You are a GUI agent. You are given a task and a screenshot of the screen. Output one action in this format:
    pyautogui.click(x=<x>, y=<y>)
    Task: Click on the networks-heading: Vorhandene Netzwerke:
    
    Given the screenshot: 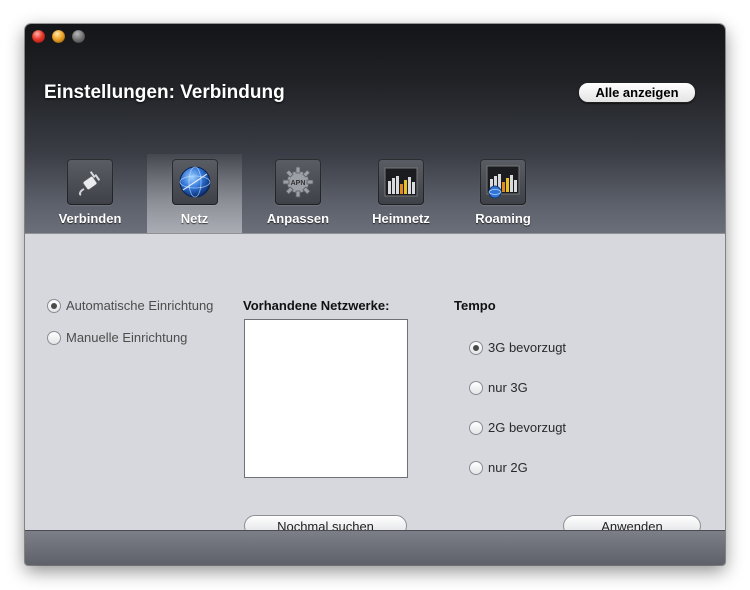 What is the action you would take?
    pyautogui.click(x=316, y=305)
    